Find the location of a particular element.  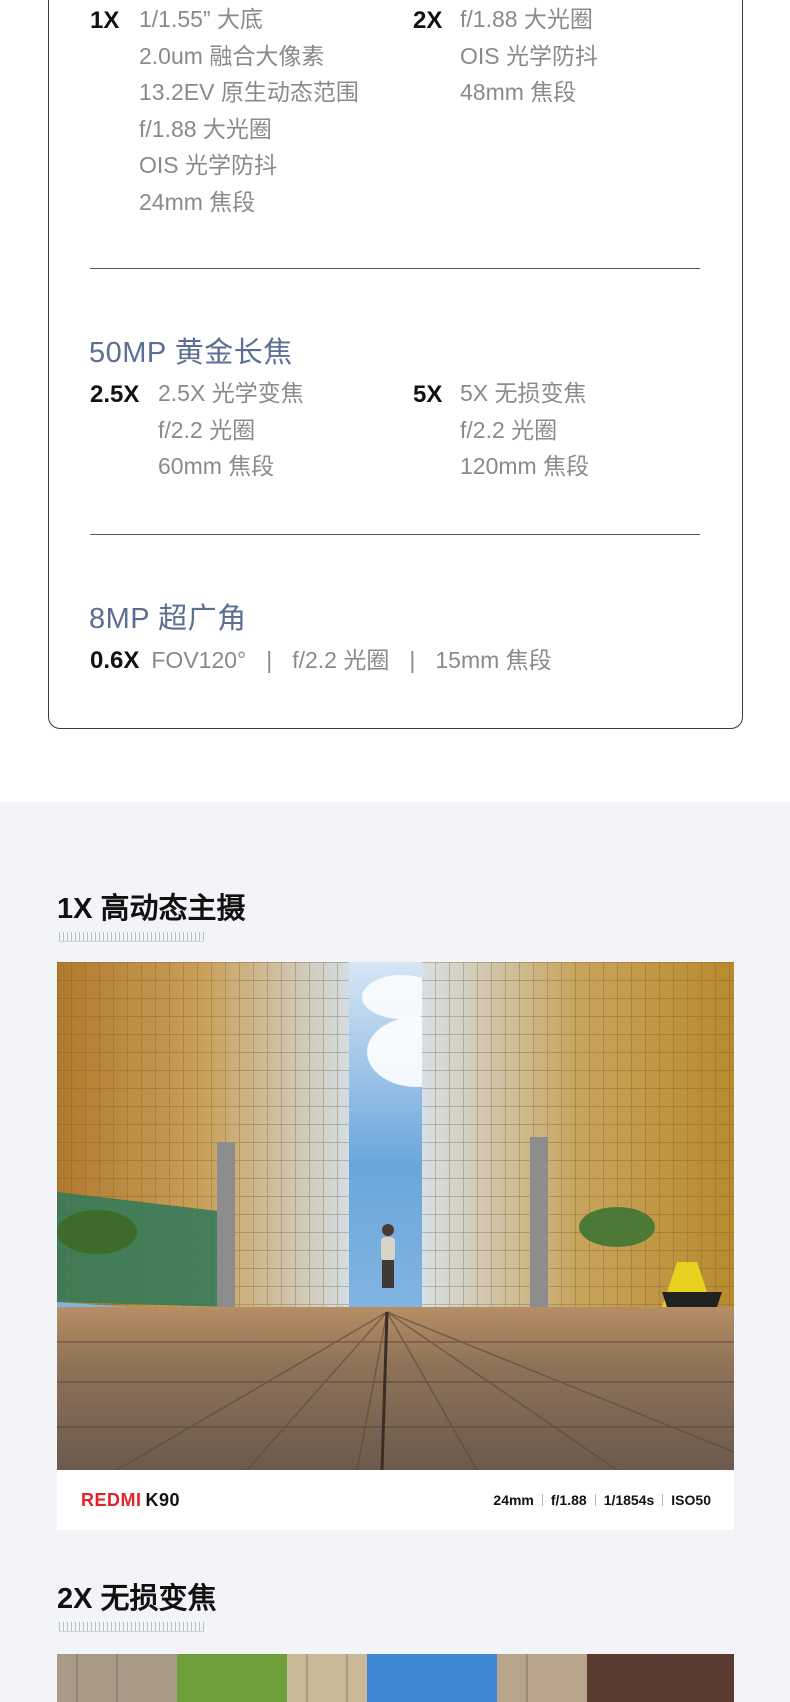

spec-focal: 15mm 焦段 is located at coordinates (493, 660).